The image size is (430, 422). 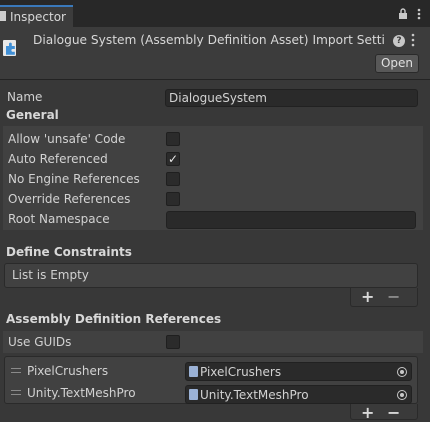 I want to click on reference-label: Unity.TextMeshPro, so click(x=81, y=393).